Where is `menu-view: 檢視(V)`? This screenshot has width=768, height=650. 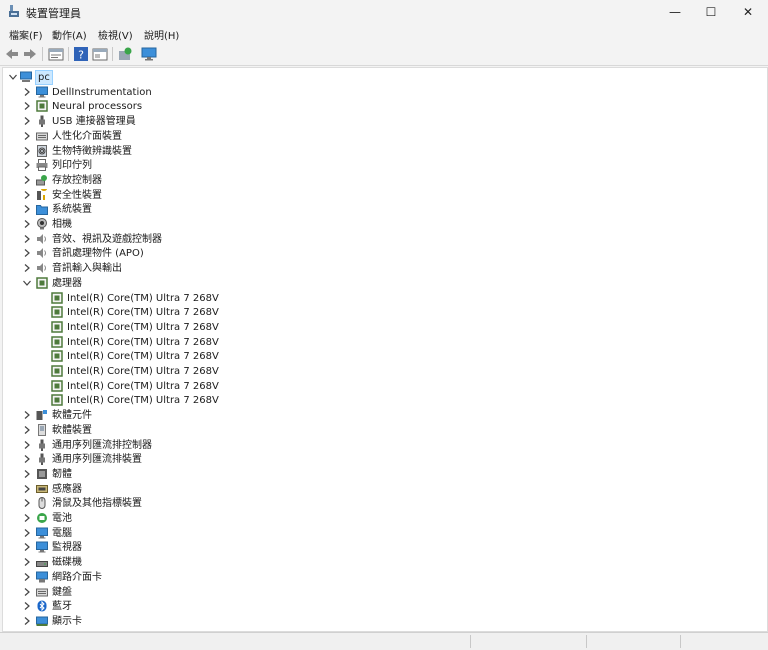 menu-view: 檢視(V) is located at coordinates (115, 34).